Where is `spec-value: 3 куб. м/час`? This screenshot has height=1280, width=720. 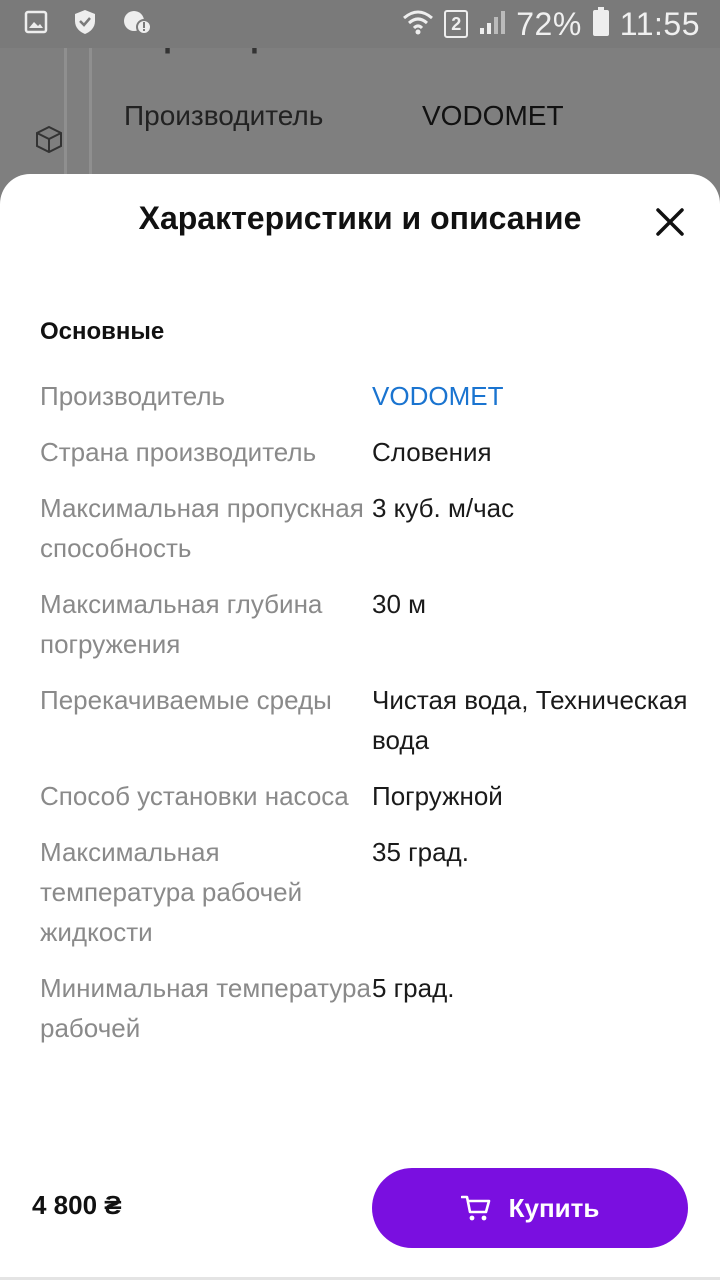
spec-value: 3 куб. м/час is located at coordinates (443, 508).